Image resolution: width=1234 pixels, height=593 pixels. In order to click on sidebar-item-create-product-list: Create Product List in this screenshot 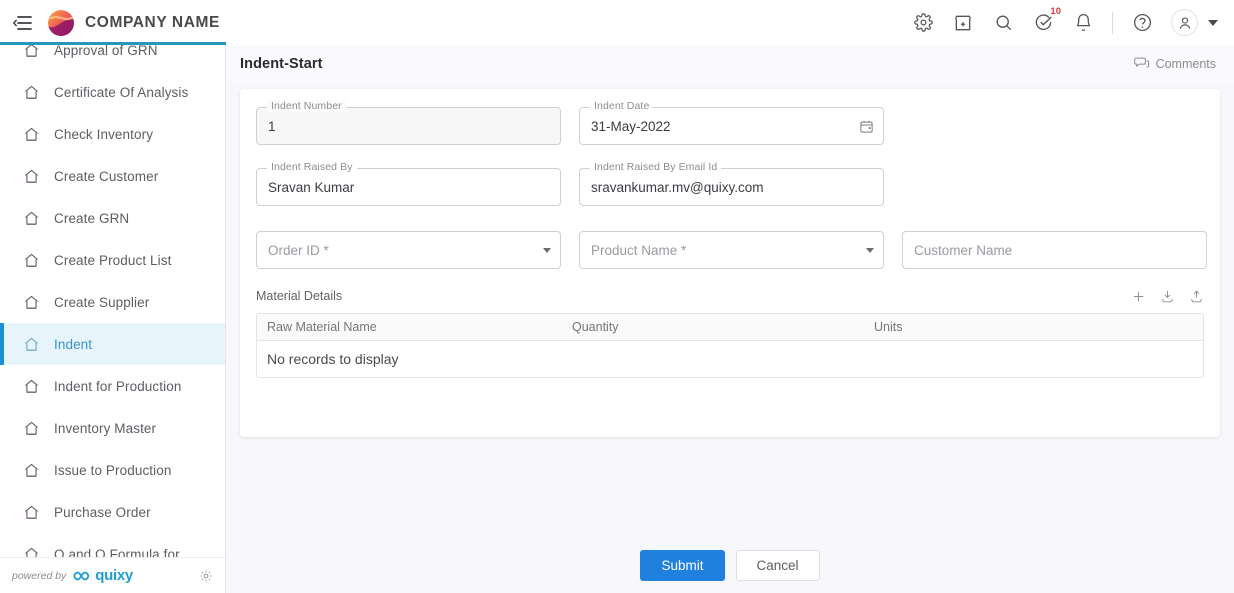, I will do `click(112, 260)`.